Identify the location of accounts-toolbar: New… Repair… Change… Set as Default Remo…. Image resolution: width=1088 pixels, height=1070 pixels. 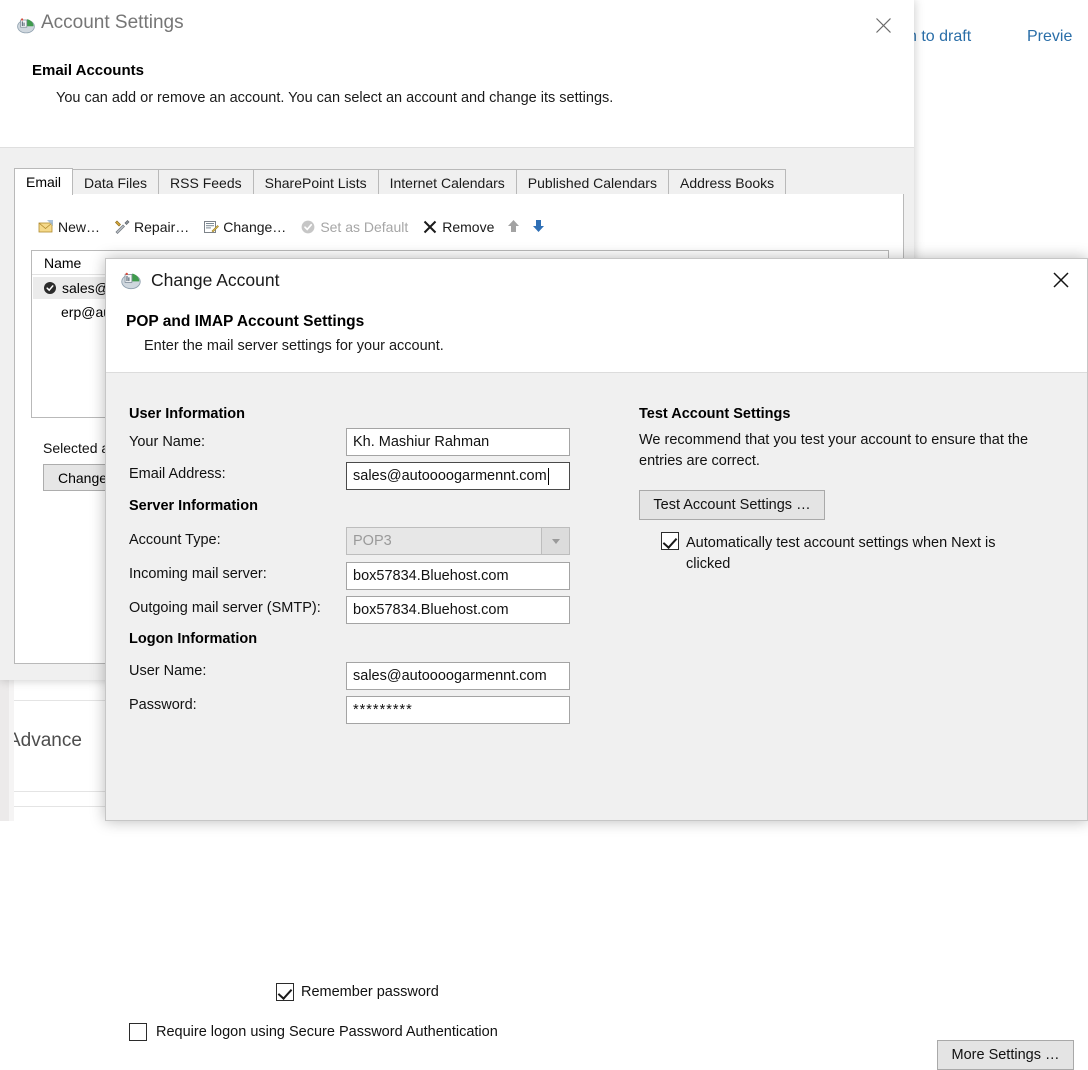
(291, 227).